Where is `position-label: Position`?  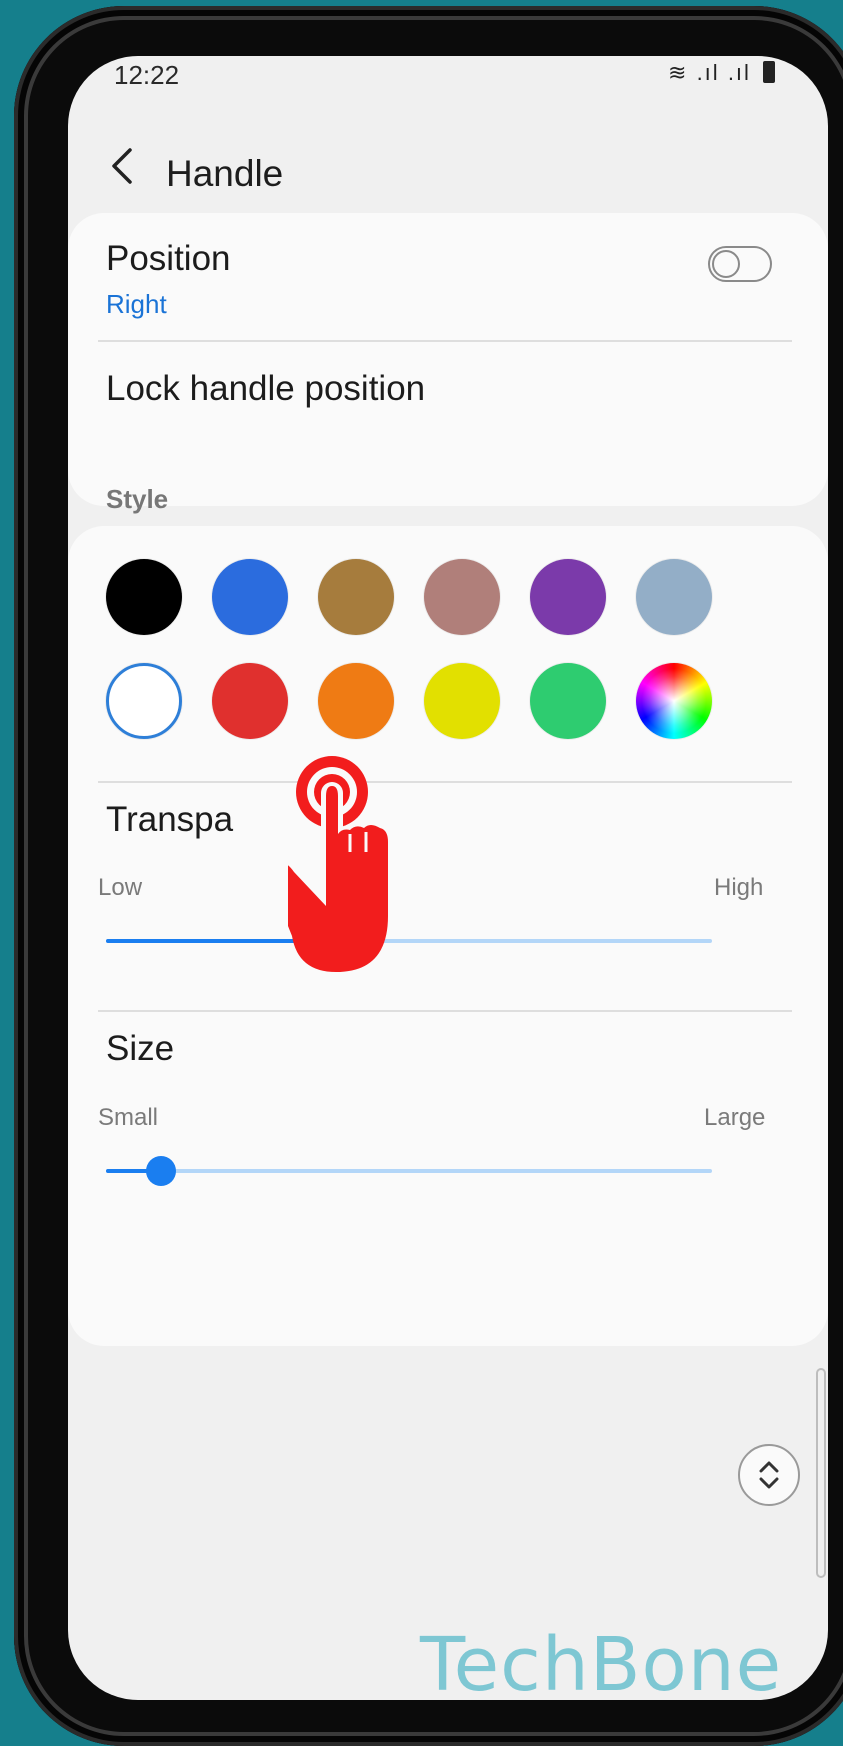 position-label: Position is located at coordinates (168, 258).